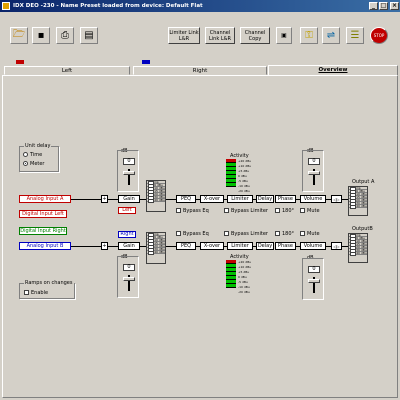 This screenshot has height=400, width=400. I want to click on ramps-group: Ramps on changes Enable, so click(47, 289).